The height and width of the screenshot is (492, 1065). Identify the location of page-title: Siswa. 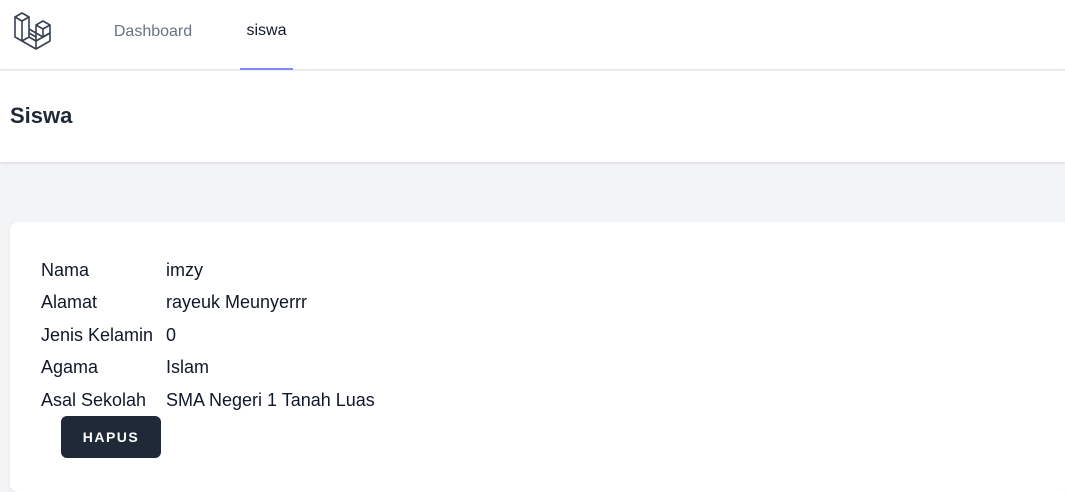
(41, 115).